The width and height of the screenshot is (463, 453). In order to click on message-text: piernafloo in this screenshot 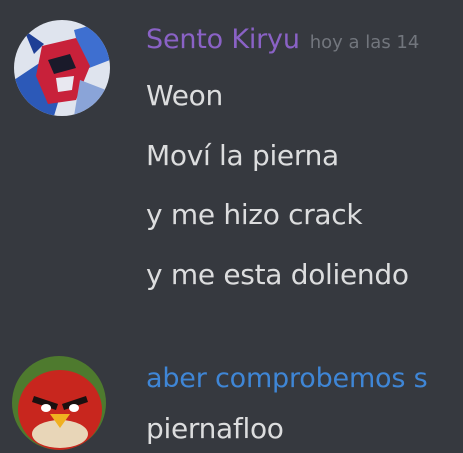, I will do `click(215, 428)`.